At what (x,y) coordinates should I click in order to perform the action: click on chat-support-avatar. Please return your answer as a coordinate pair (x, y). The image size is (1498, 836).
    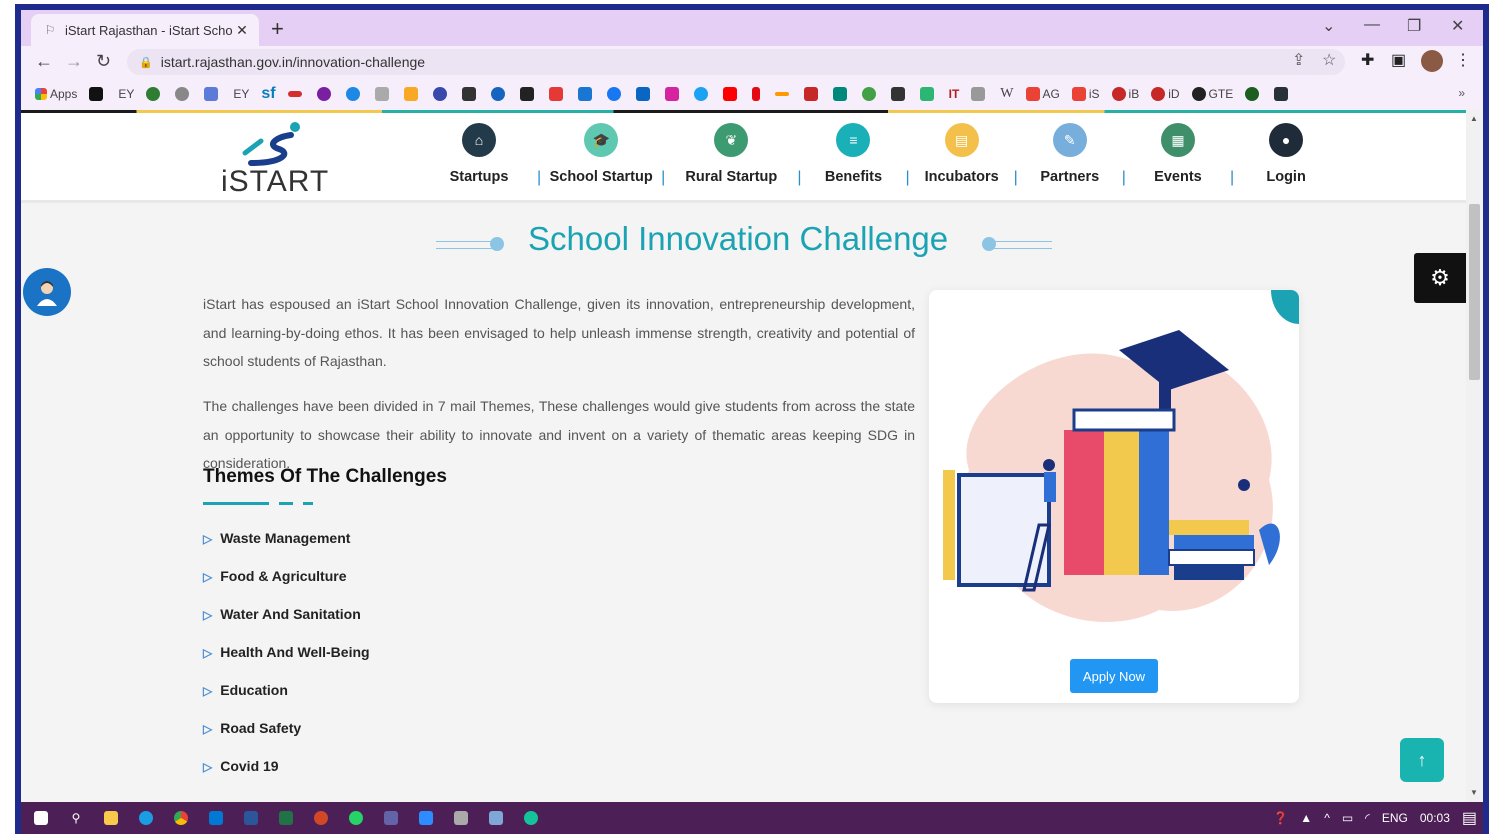
    Looking at the image, I should click on (47, 292).